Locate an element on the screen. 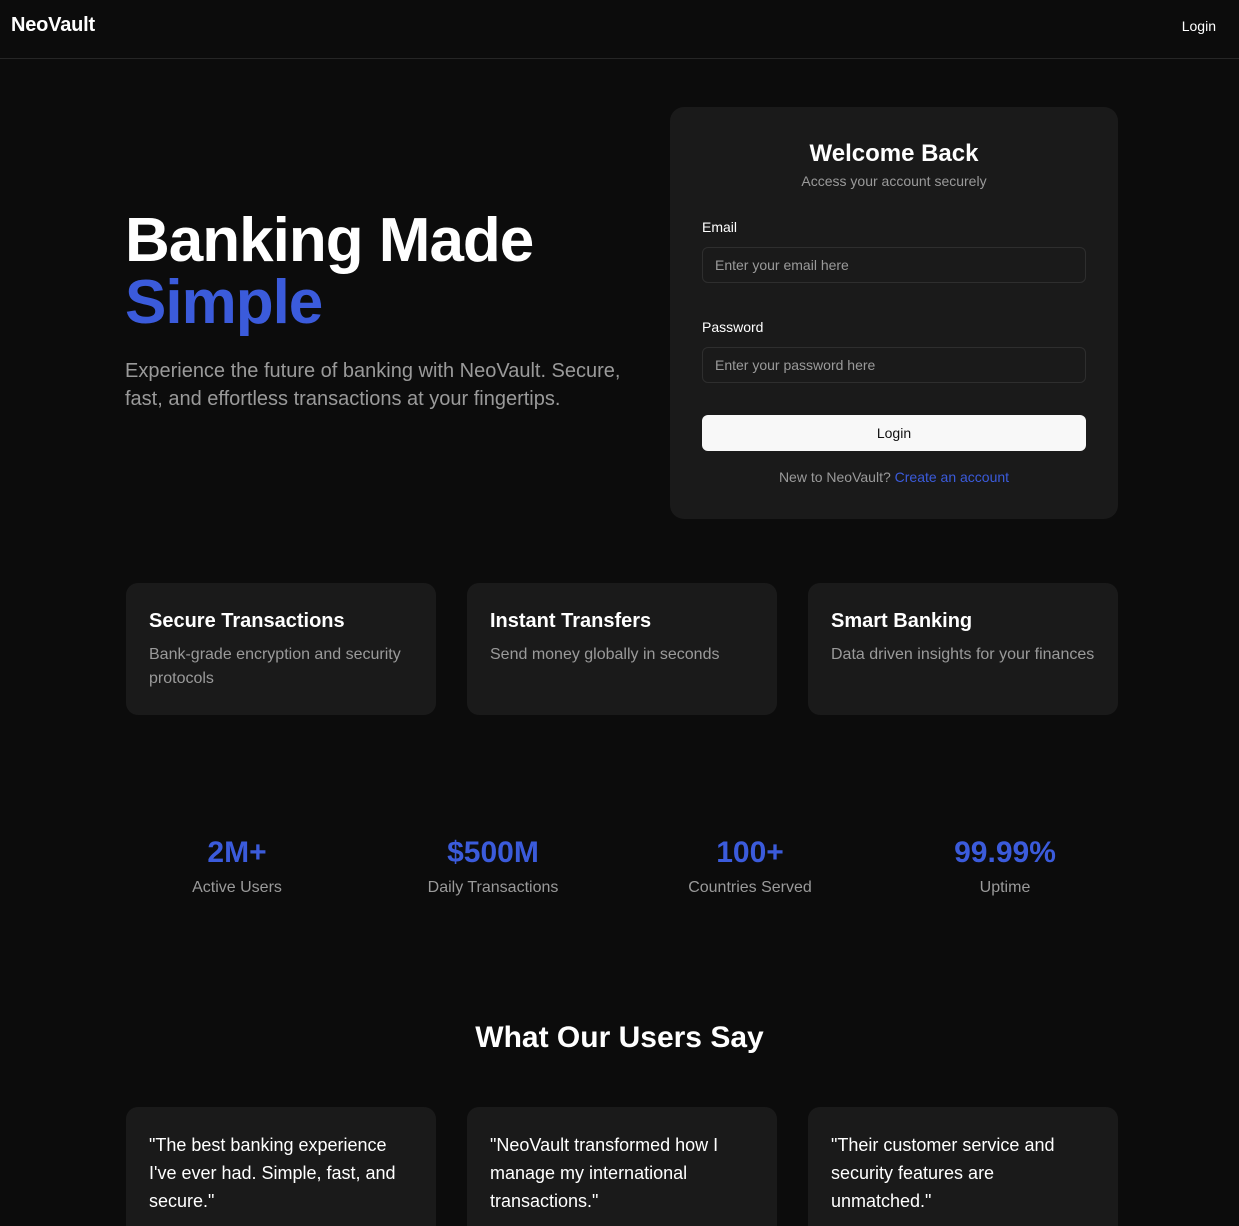 The height and width of the screenshot is (1226, 1239). stat-active-users: 2M+ Active Users is located at coordinates (237, 866).